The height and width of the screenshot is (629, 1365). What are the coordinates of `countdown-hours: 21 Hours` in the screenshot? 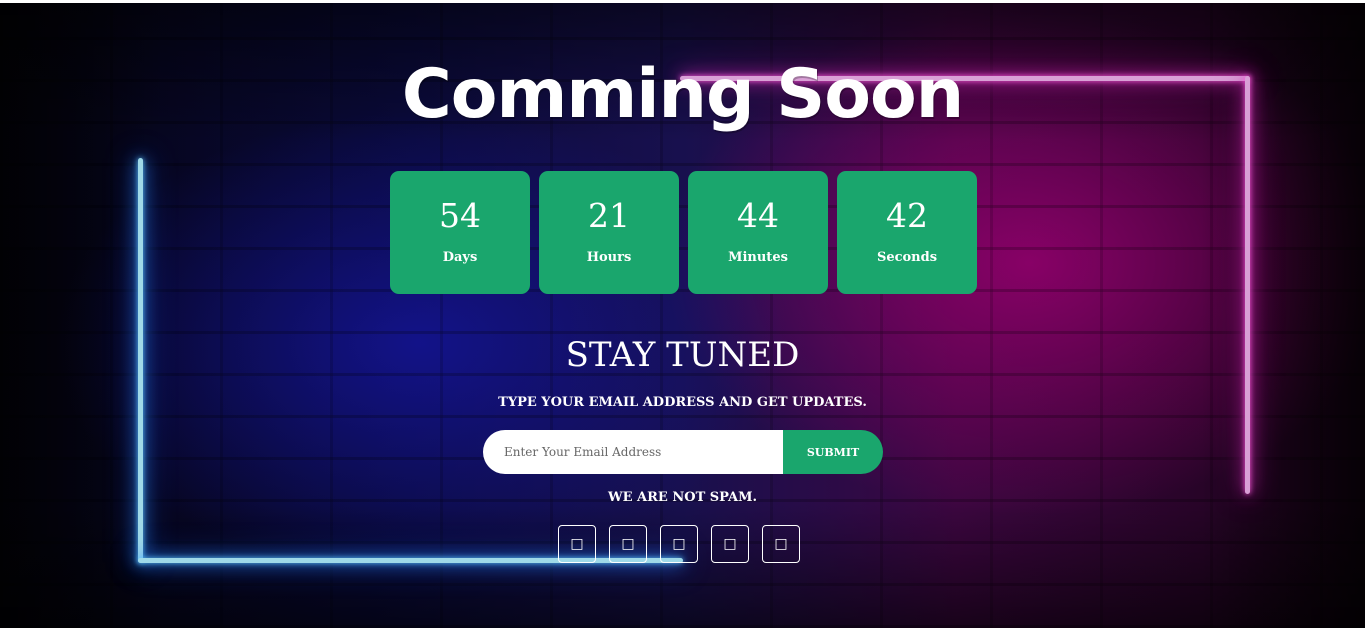 It's located at (609, 232).